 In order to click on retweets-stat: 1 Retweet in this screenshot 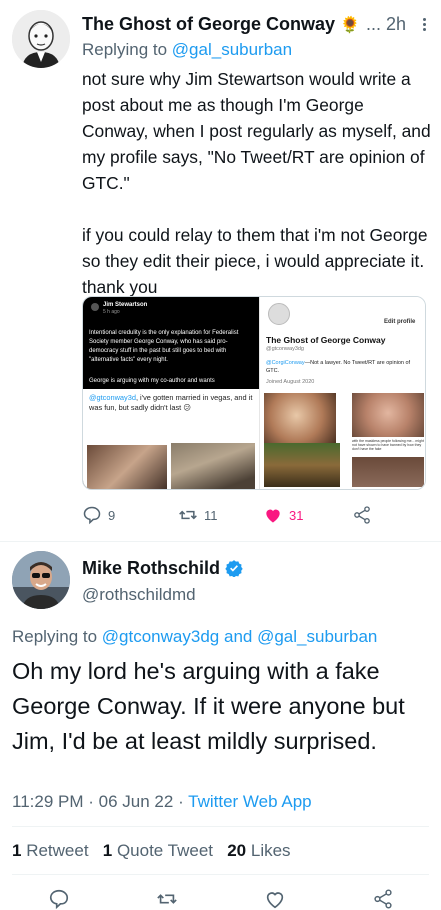, I will do `click(50, 850)`.